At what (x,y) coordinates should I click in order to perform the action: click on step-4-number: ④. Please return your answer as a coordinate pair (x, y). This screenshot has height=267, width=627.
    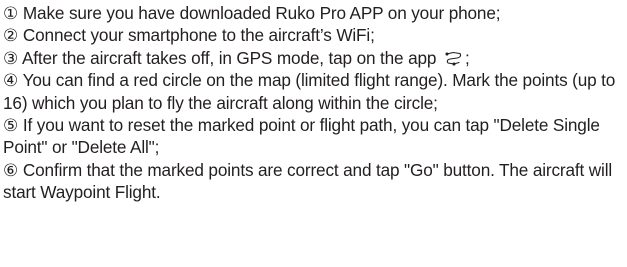
    Looking at the image, I should click on (11, 80).